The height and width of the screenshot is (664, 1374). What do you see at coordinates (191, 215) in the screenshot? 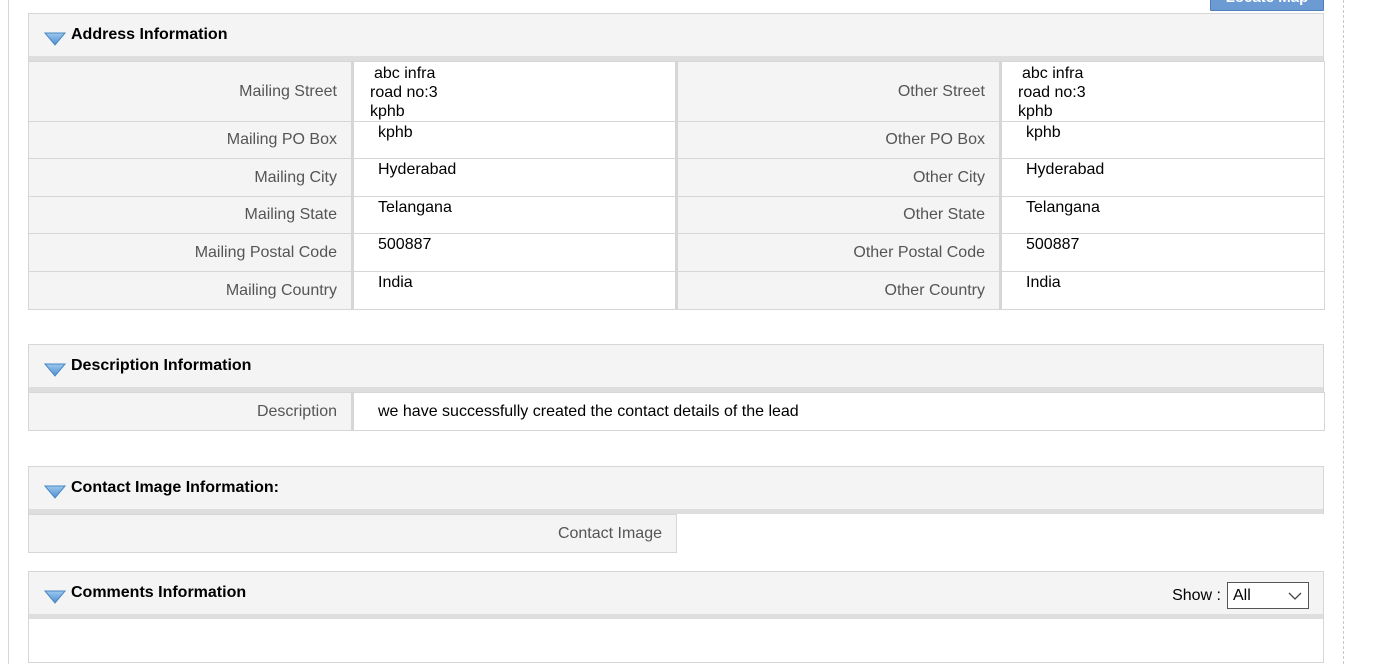
I see `field-label: Mailing State` at bounding box center [191, 215].